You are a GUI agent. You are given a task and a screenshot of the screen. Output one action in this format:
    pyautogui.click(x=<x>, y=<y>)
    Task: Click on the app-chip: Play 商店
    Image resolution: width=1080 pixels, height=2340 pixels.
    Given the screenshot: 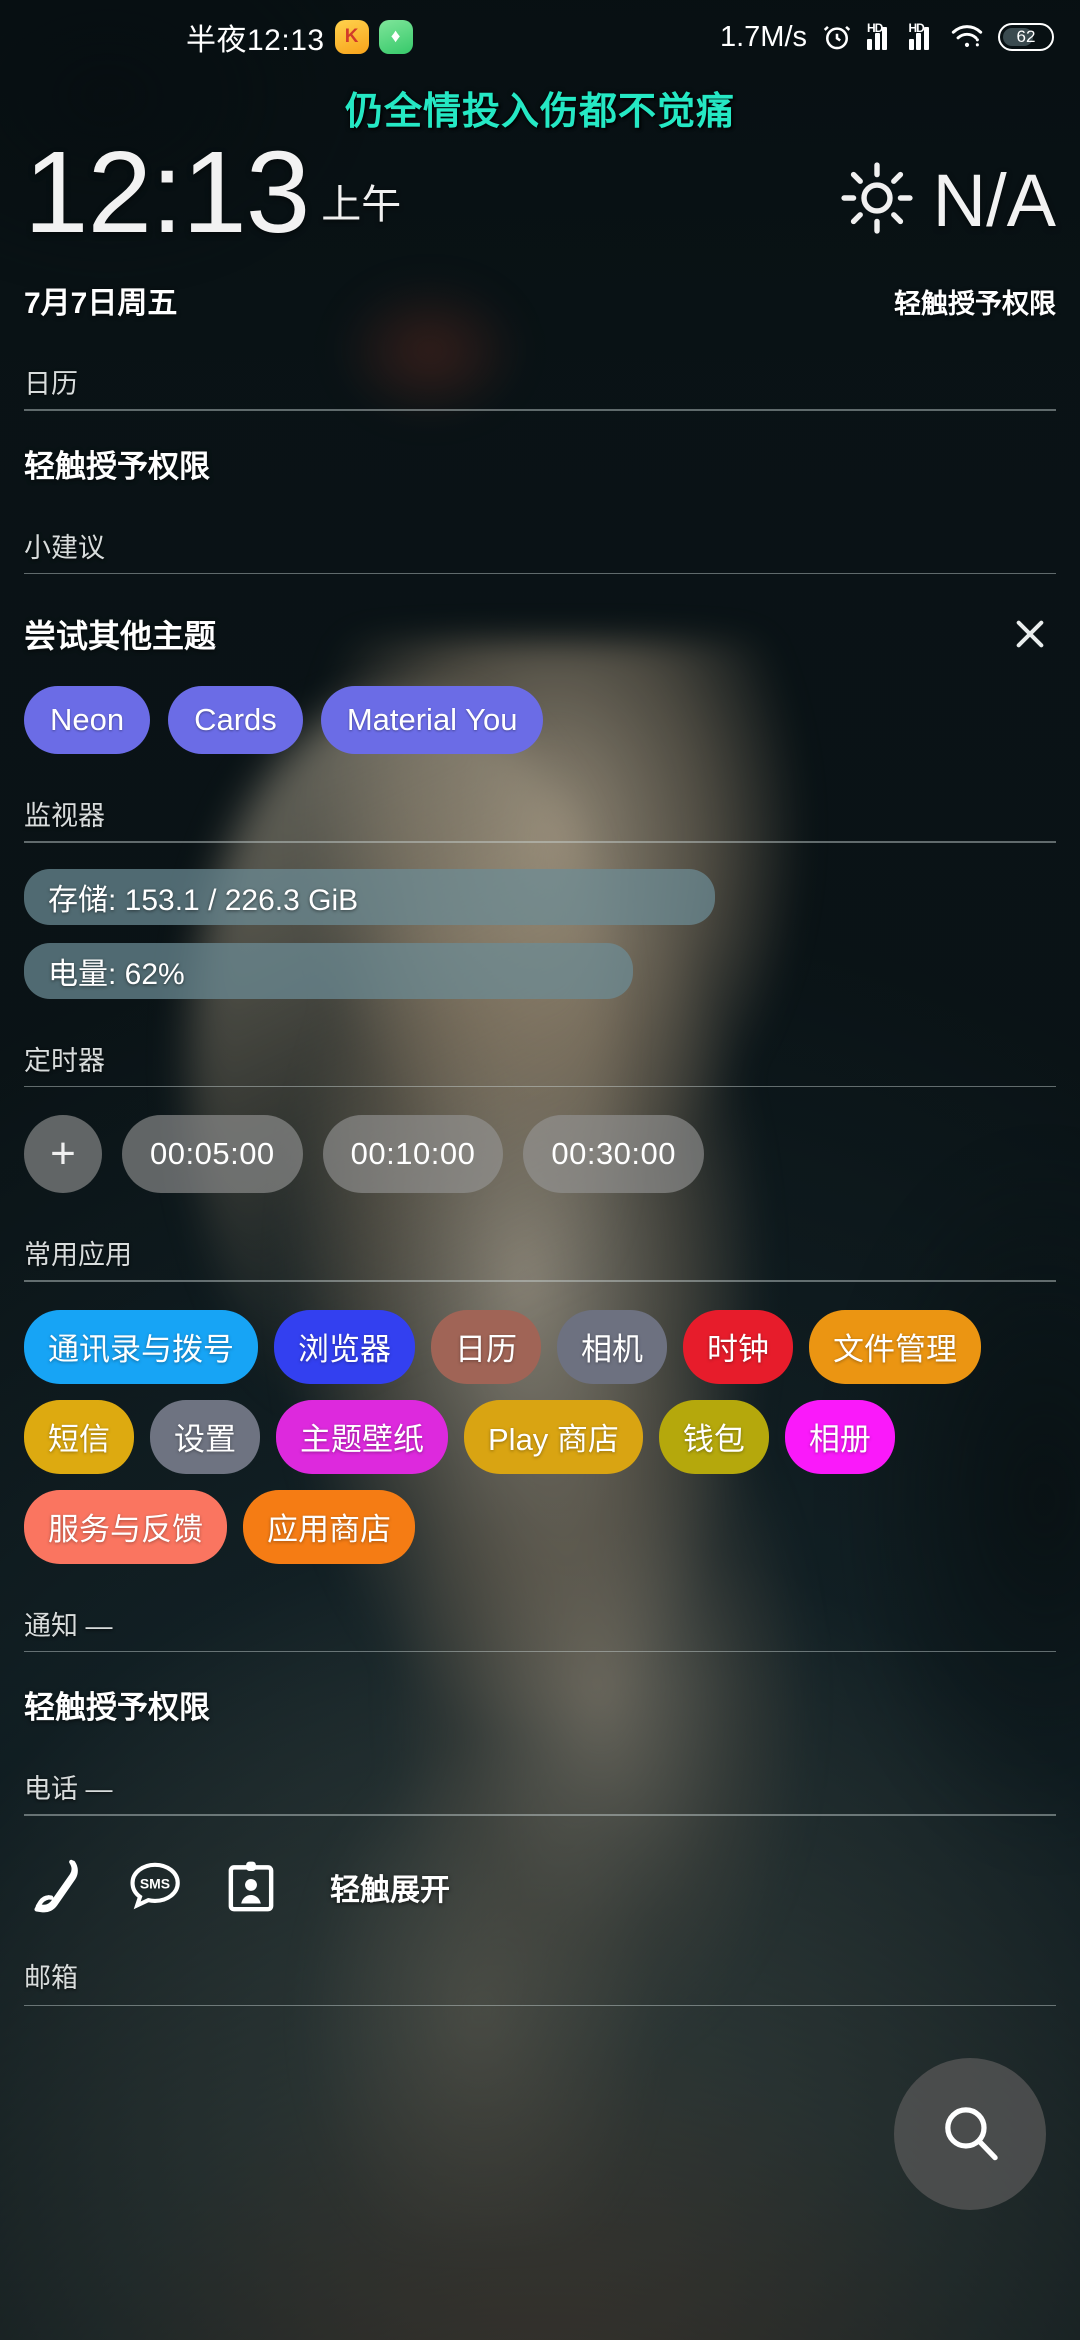 What is the action you would take?
    pyautogui.click(x=553, y=1436)
    